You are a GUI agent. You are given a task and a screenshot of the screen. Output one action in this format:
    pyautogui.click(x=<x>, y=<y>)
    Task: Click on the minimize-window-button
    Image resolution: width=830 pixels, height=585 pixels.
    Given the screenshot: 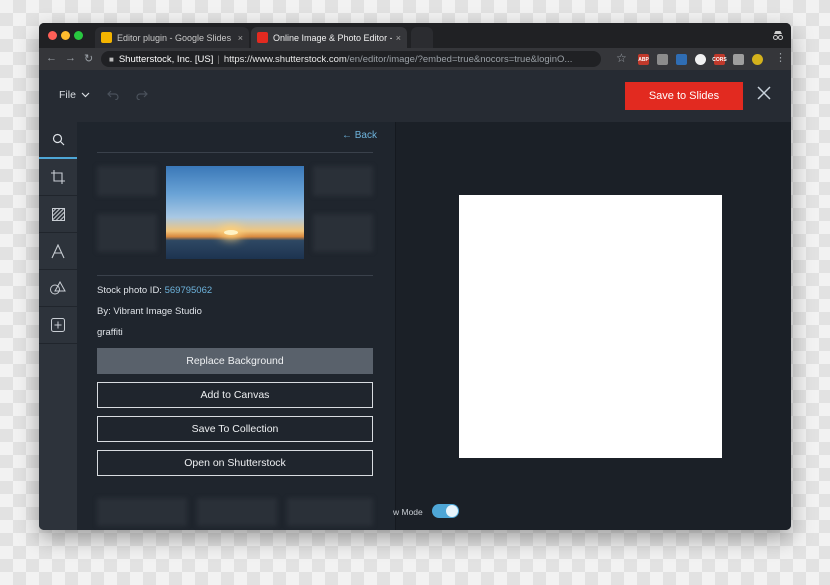 What is the action you would take?
    pyautogui.click(x=65, y=35)
    